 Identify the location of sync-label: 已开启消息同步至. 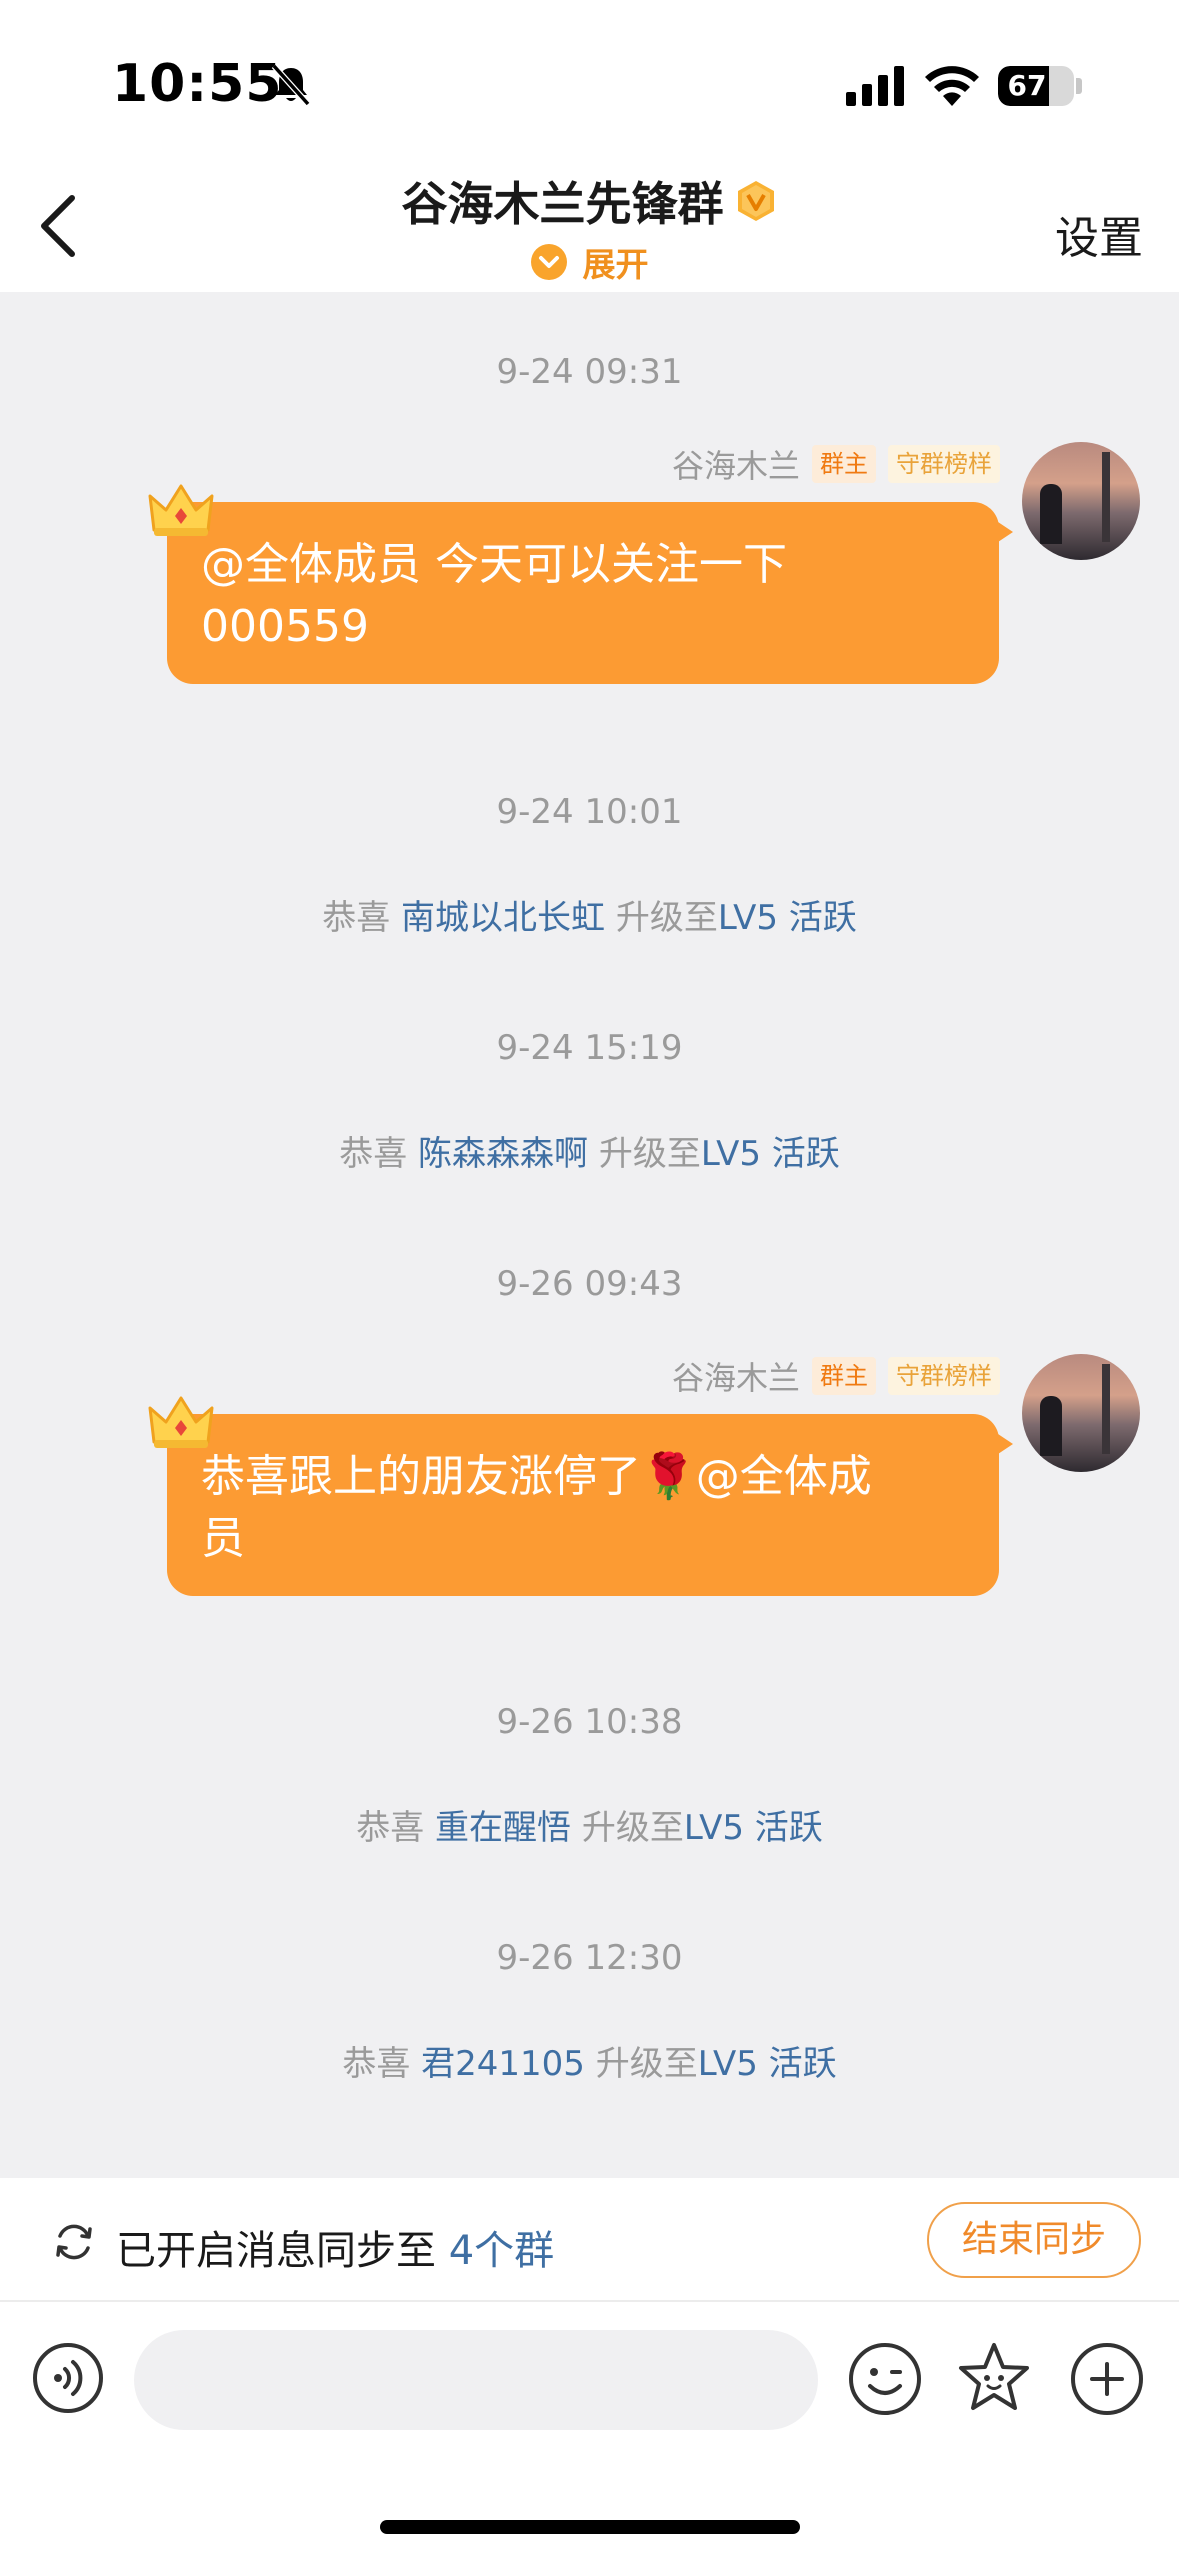
(276, 2251).